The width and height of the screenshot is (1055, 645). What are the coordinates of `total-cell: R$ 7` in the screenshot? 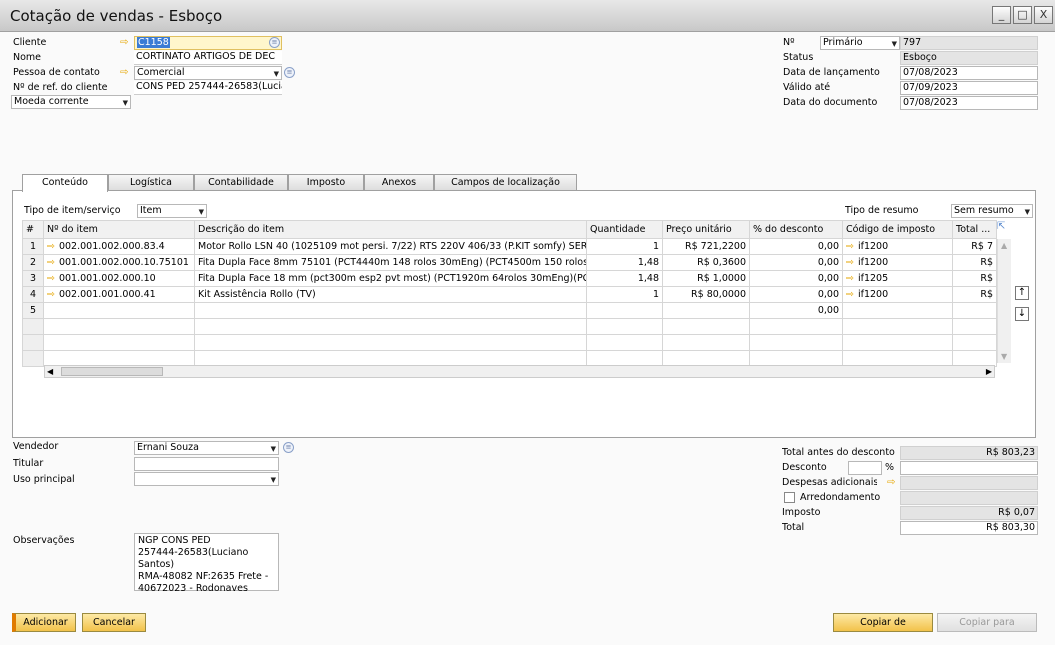 It's located at (974, 246).